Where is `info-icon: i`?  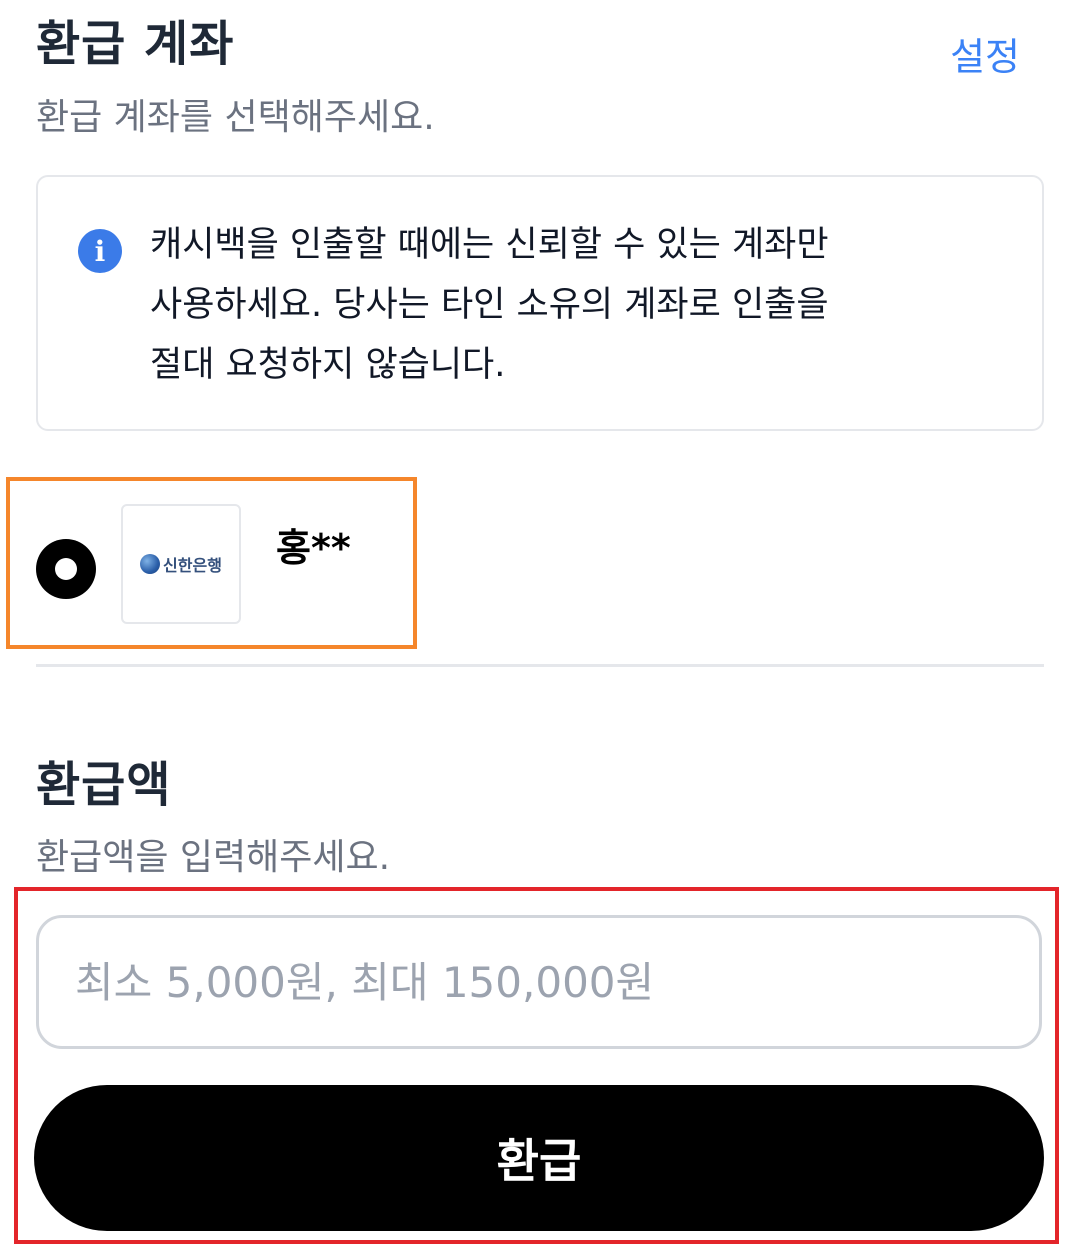
info-icon: i is located at coordinates (100, 251).